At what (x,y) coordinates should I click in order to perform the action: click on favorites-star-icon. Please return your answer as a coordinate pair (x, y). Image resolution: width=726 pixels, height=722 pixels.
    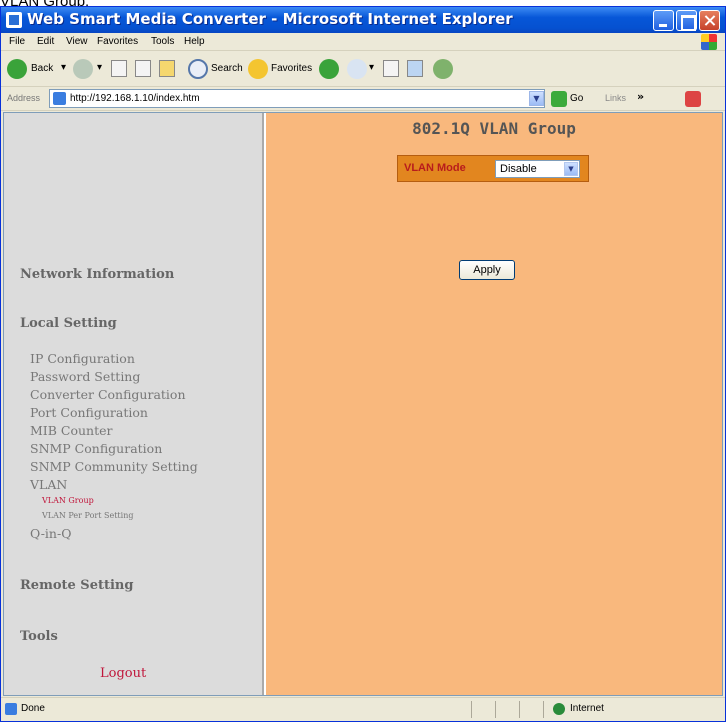
    Looking at the image, I should click on (258, 69).